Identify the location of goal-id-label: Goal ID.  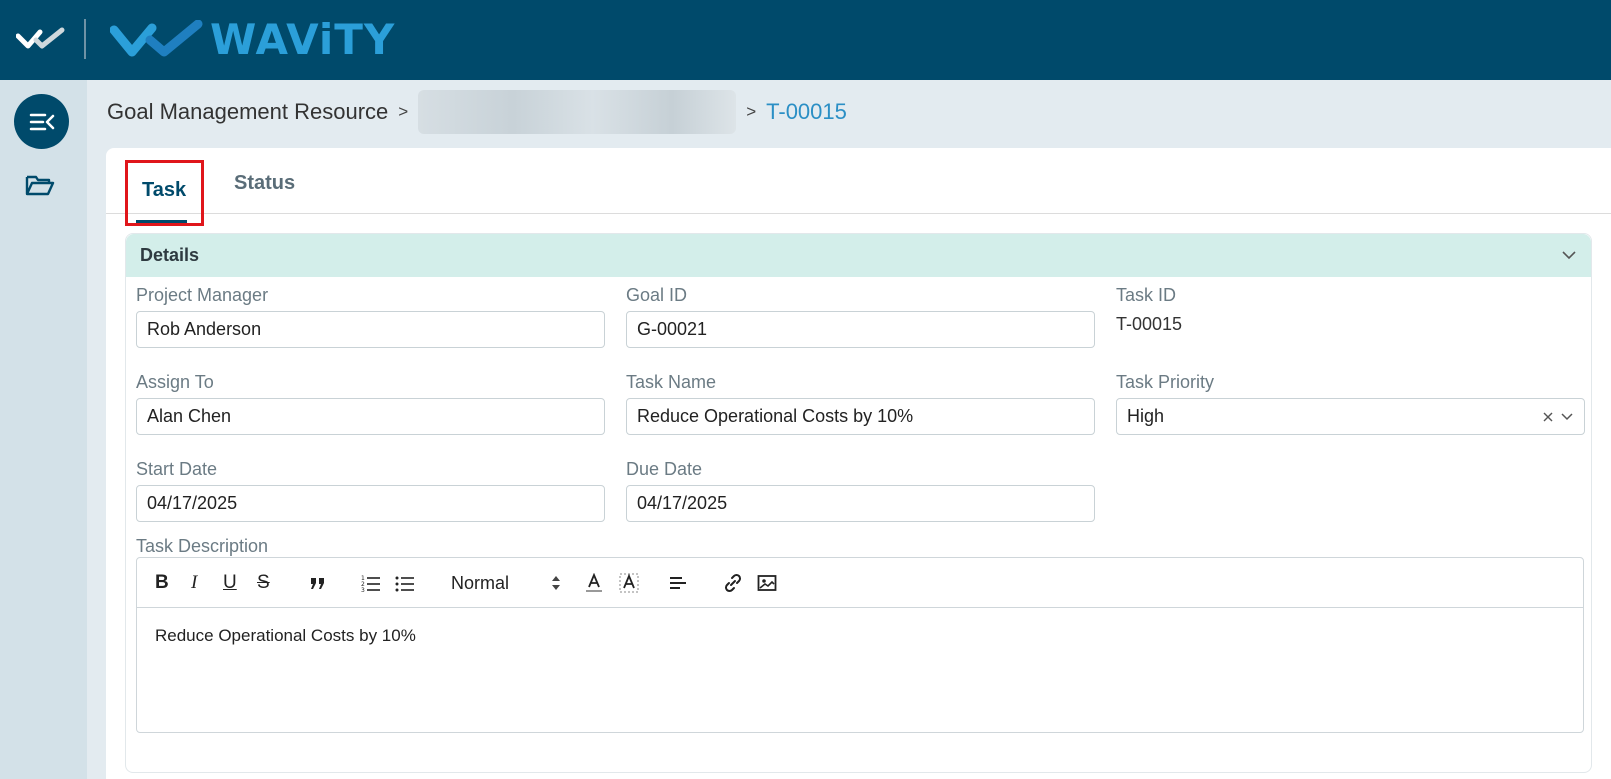
(657, 295).